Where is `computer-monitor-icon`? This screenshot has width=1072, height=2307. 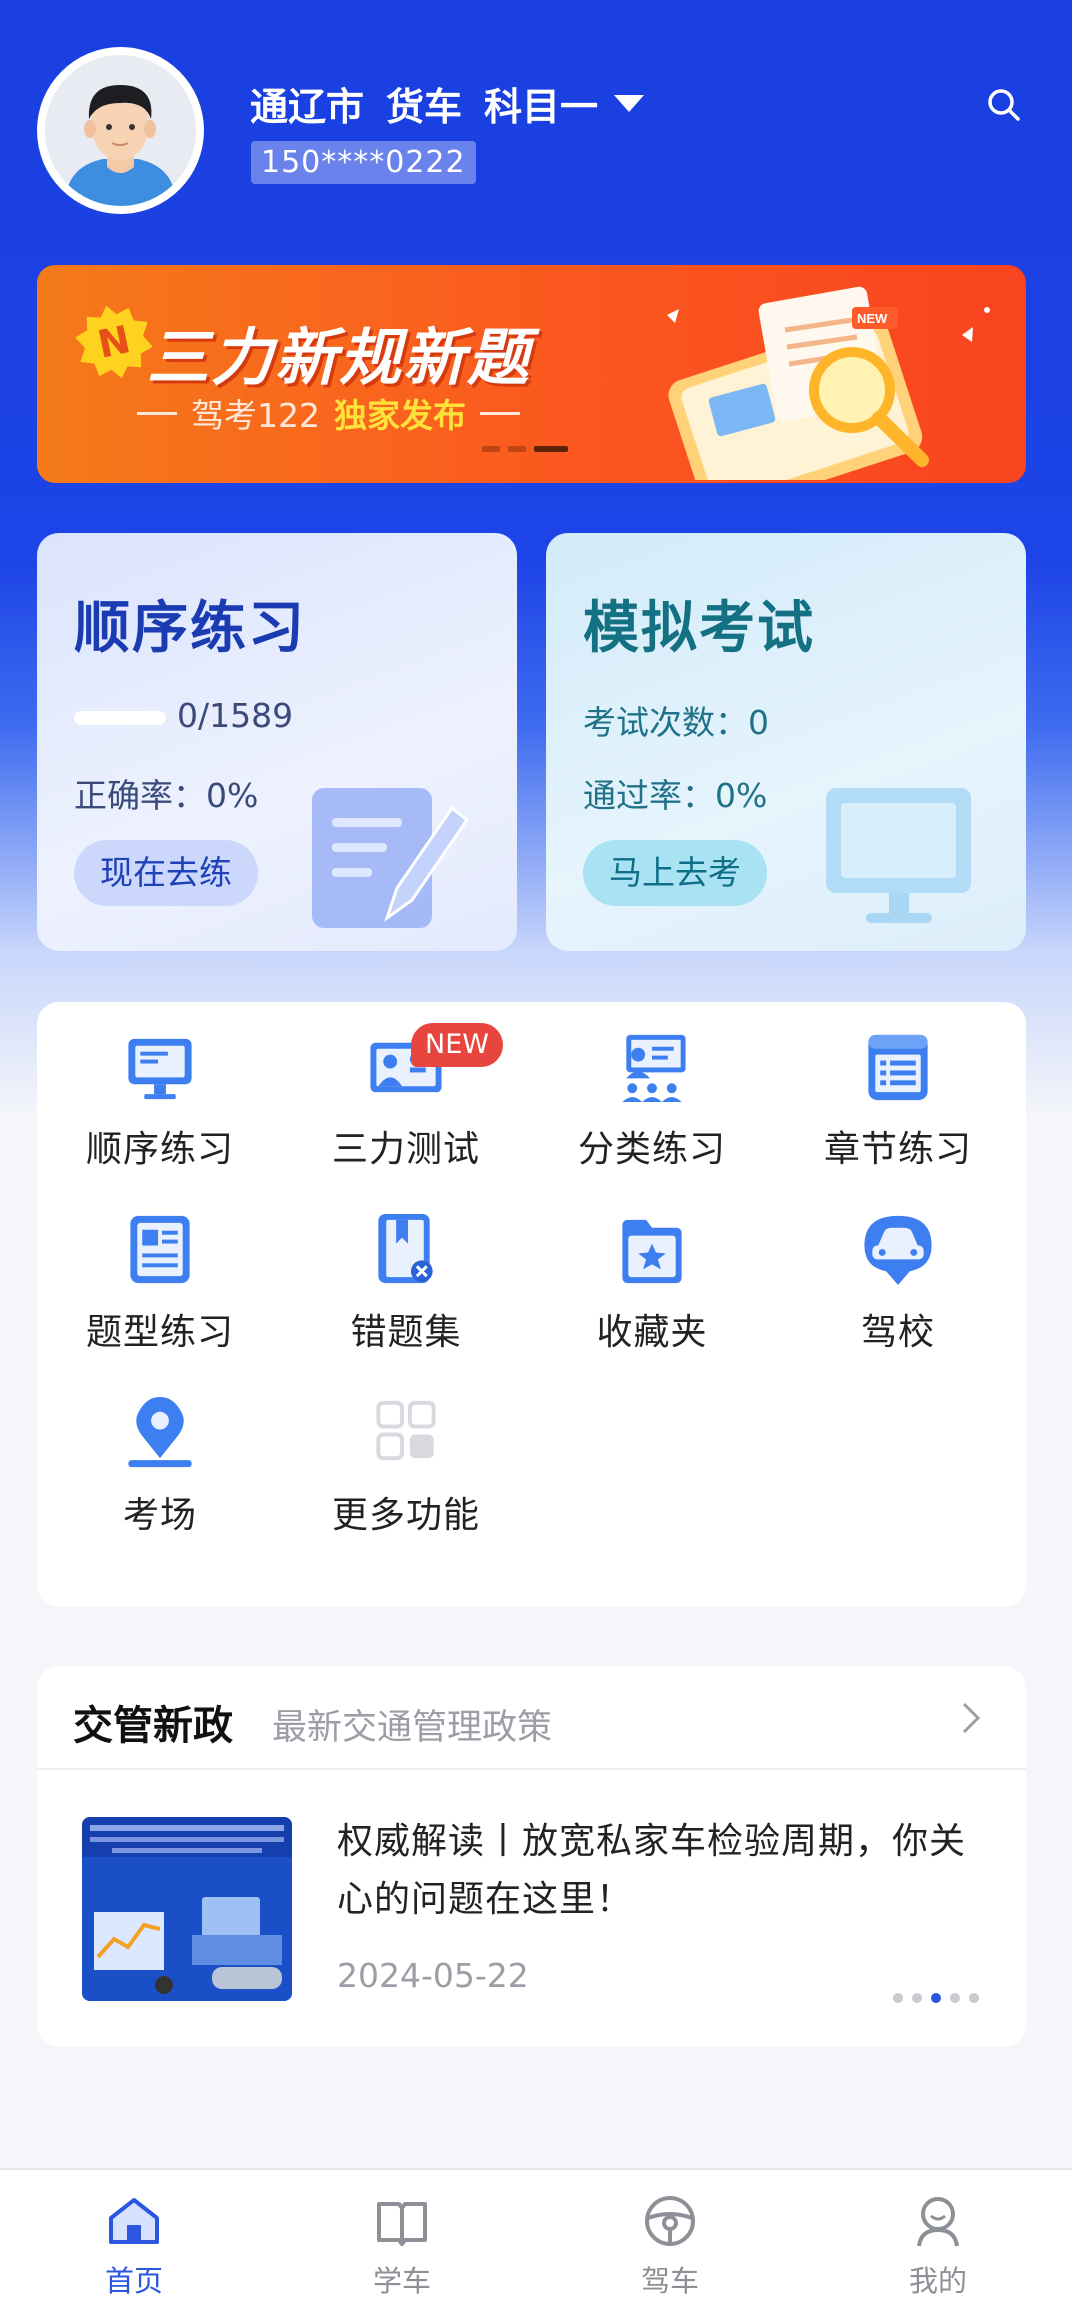
computer-monitor-icon is located at coordinates (898, 855).